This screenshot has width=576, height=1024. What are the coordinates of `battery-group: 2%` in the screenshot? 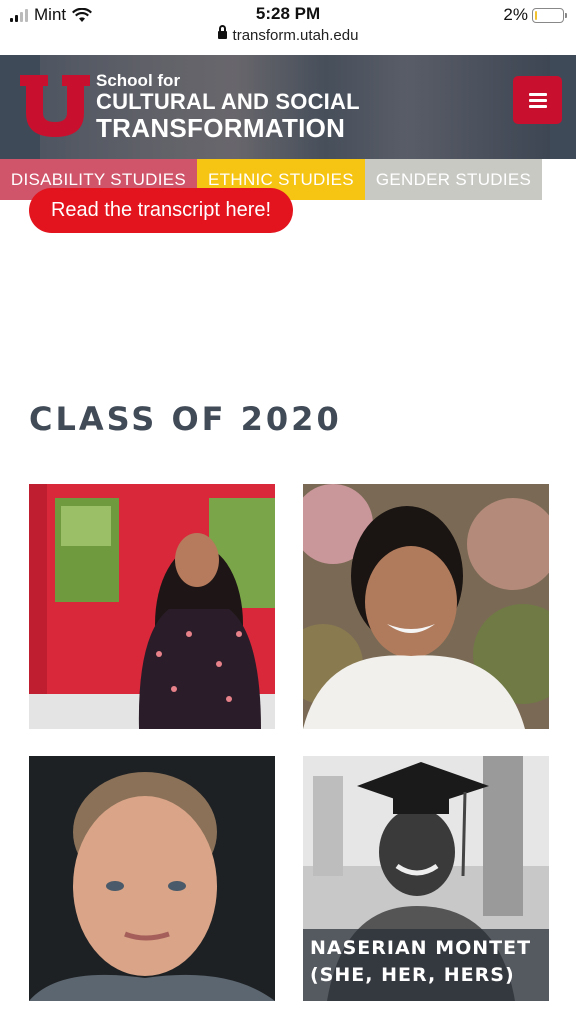 It's located at (535, 15).